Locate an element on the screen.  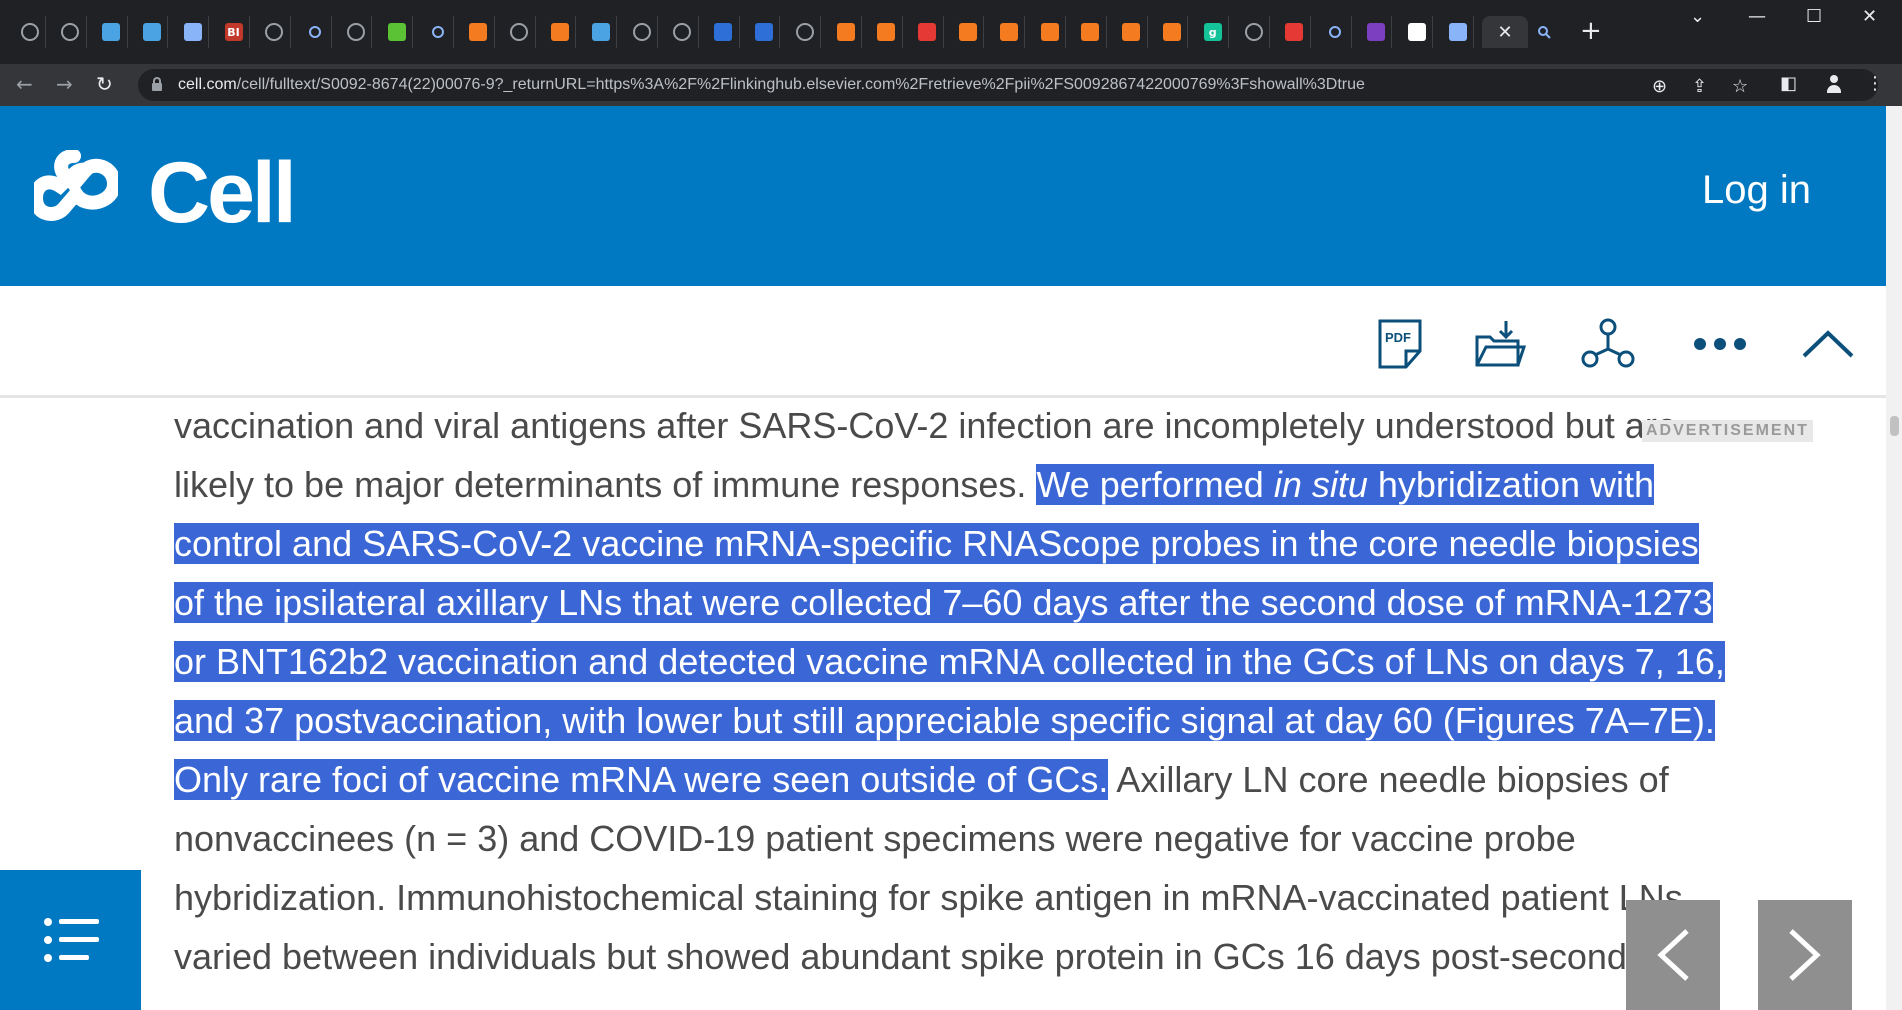
maximize-icon: ☐ is located at coordinates (1814, 16).